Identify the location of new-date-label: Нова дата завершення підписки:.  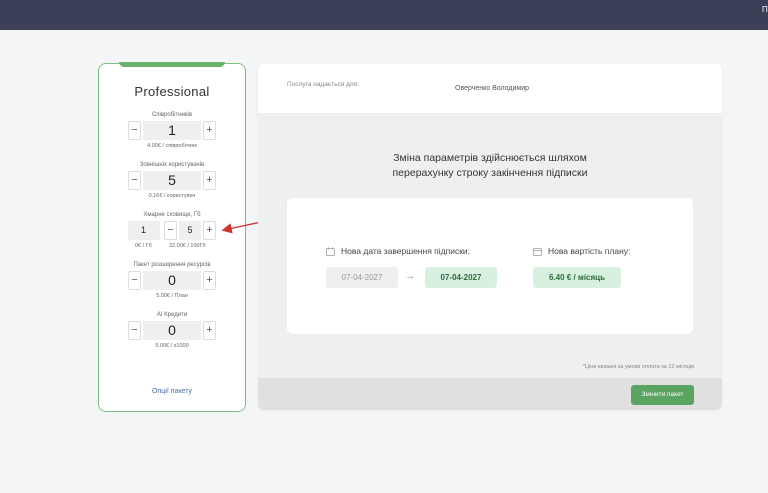
(406, 251).